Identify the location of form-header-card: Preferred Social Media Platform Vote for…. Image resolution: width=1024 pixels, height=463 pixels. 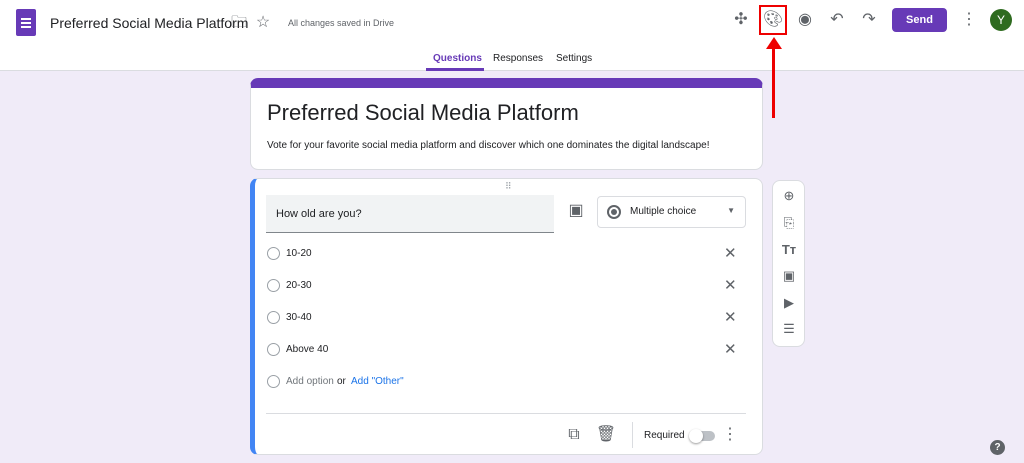
(506, 124).